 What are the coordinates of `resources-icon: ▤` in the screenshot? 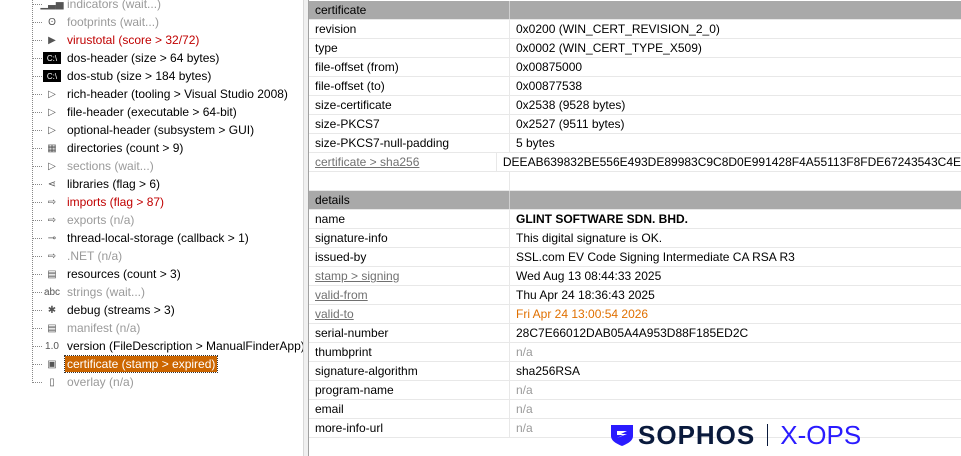 It's located at (52, 274).